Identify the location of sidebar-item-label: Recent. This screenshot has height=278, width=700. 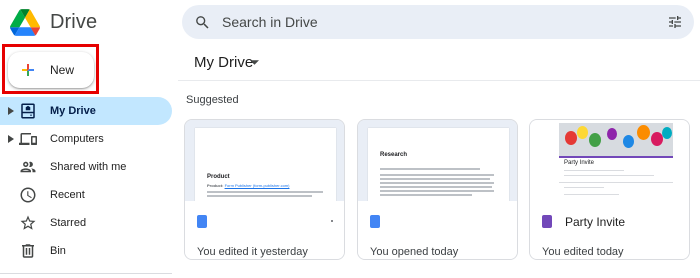
(67, 195).